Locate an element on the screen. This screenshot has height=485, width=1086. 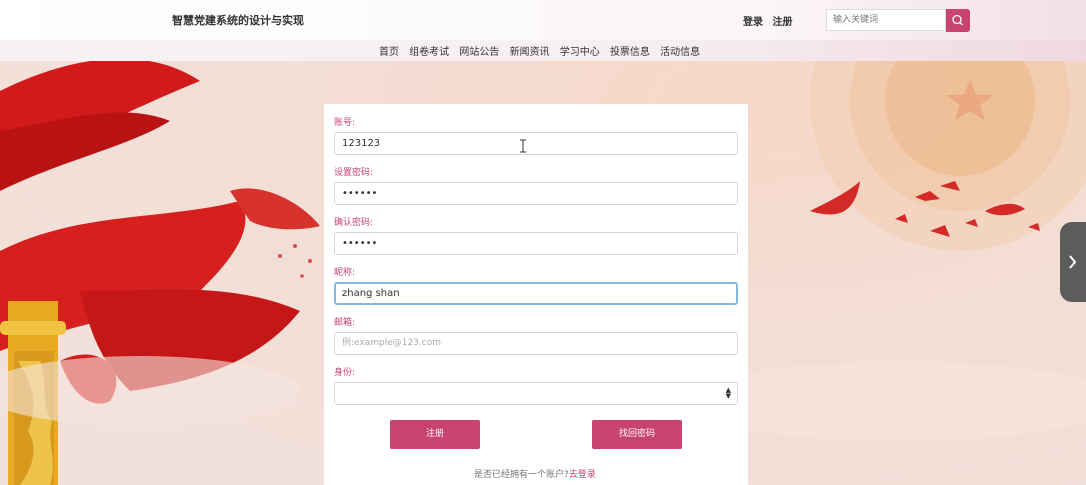
nav-list: 首页 组卷考试 网站公告 新闻资讯 学习中心 投票信息 活动信息 is located at coordinates (543, 50).